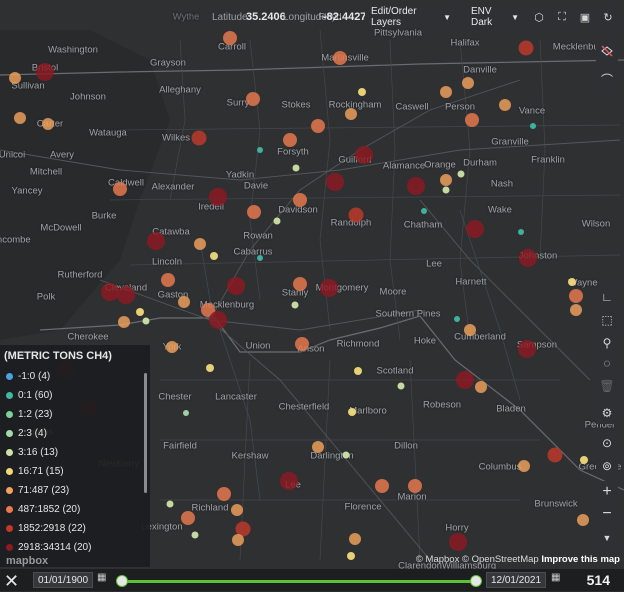 Image resolution: width=624 pixels, height=592 pixels. I want to click on angle-icon: ∟, so click(607, 297).